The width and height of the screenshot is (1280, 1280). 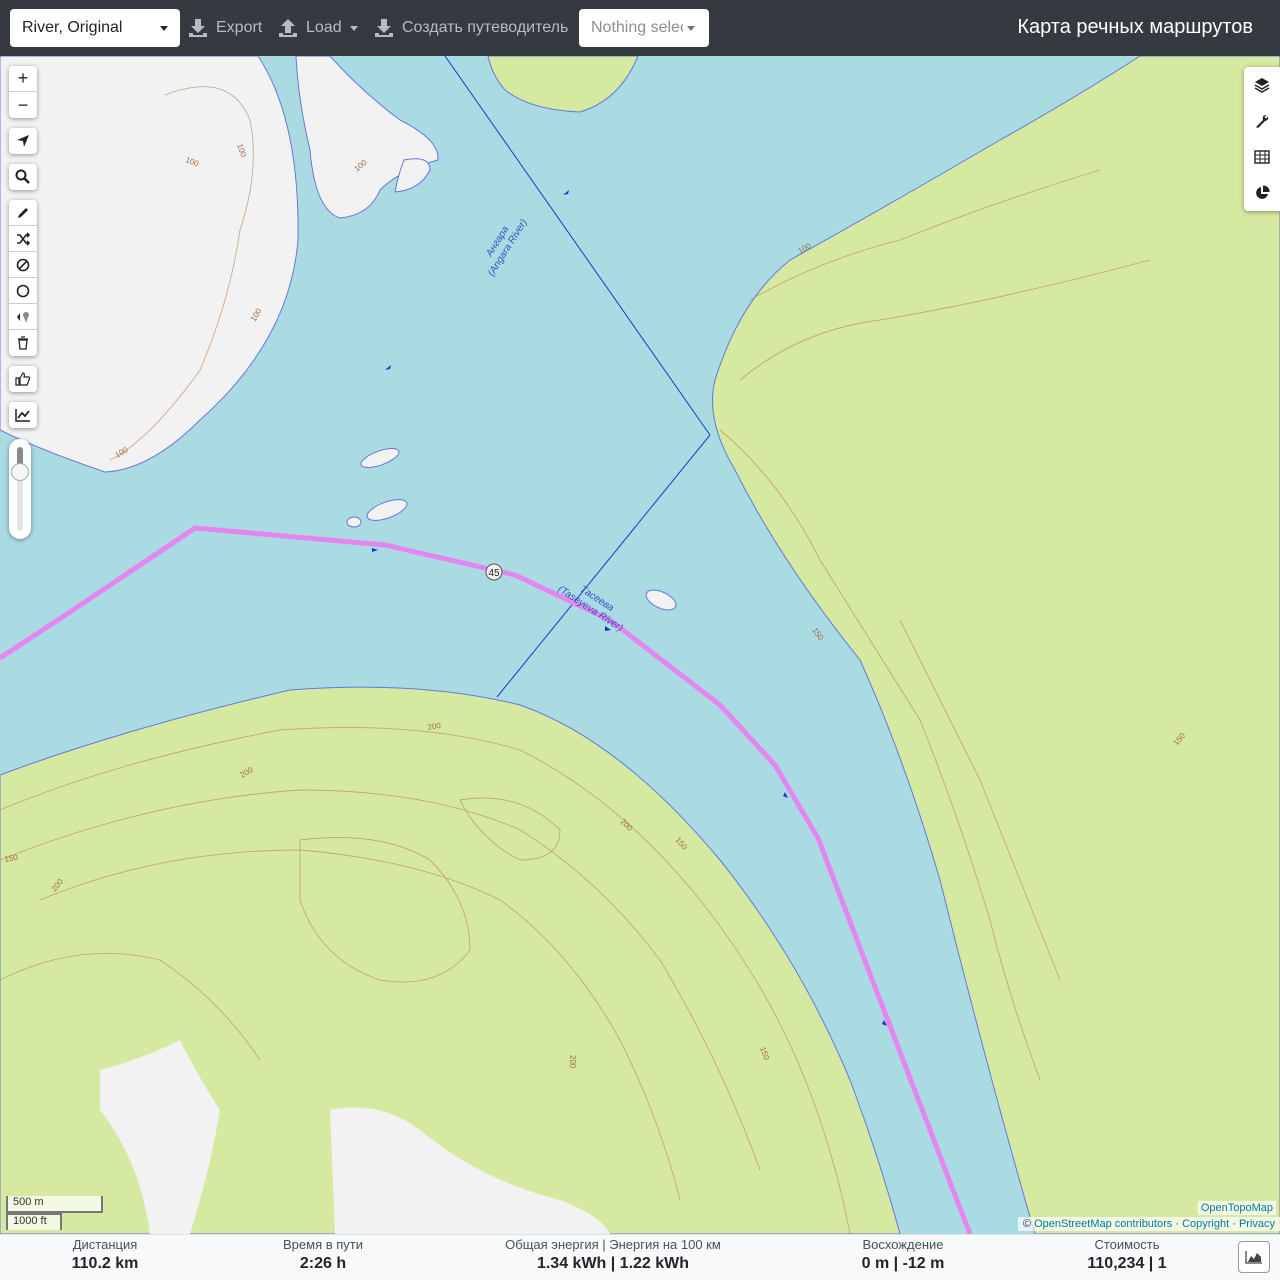 I want to click on pencil-icon, so click(x=23, y=212).